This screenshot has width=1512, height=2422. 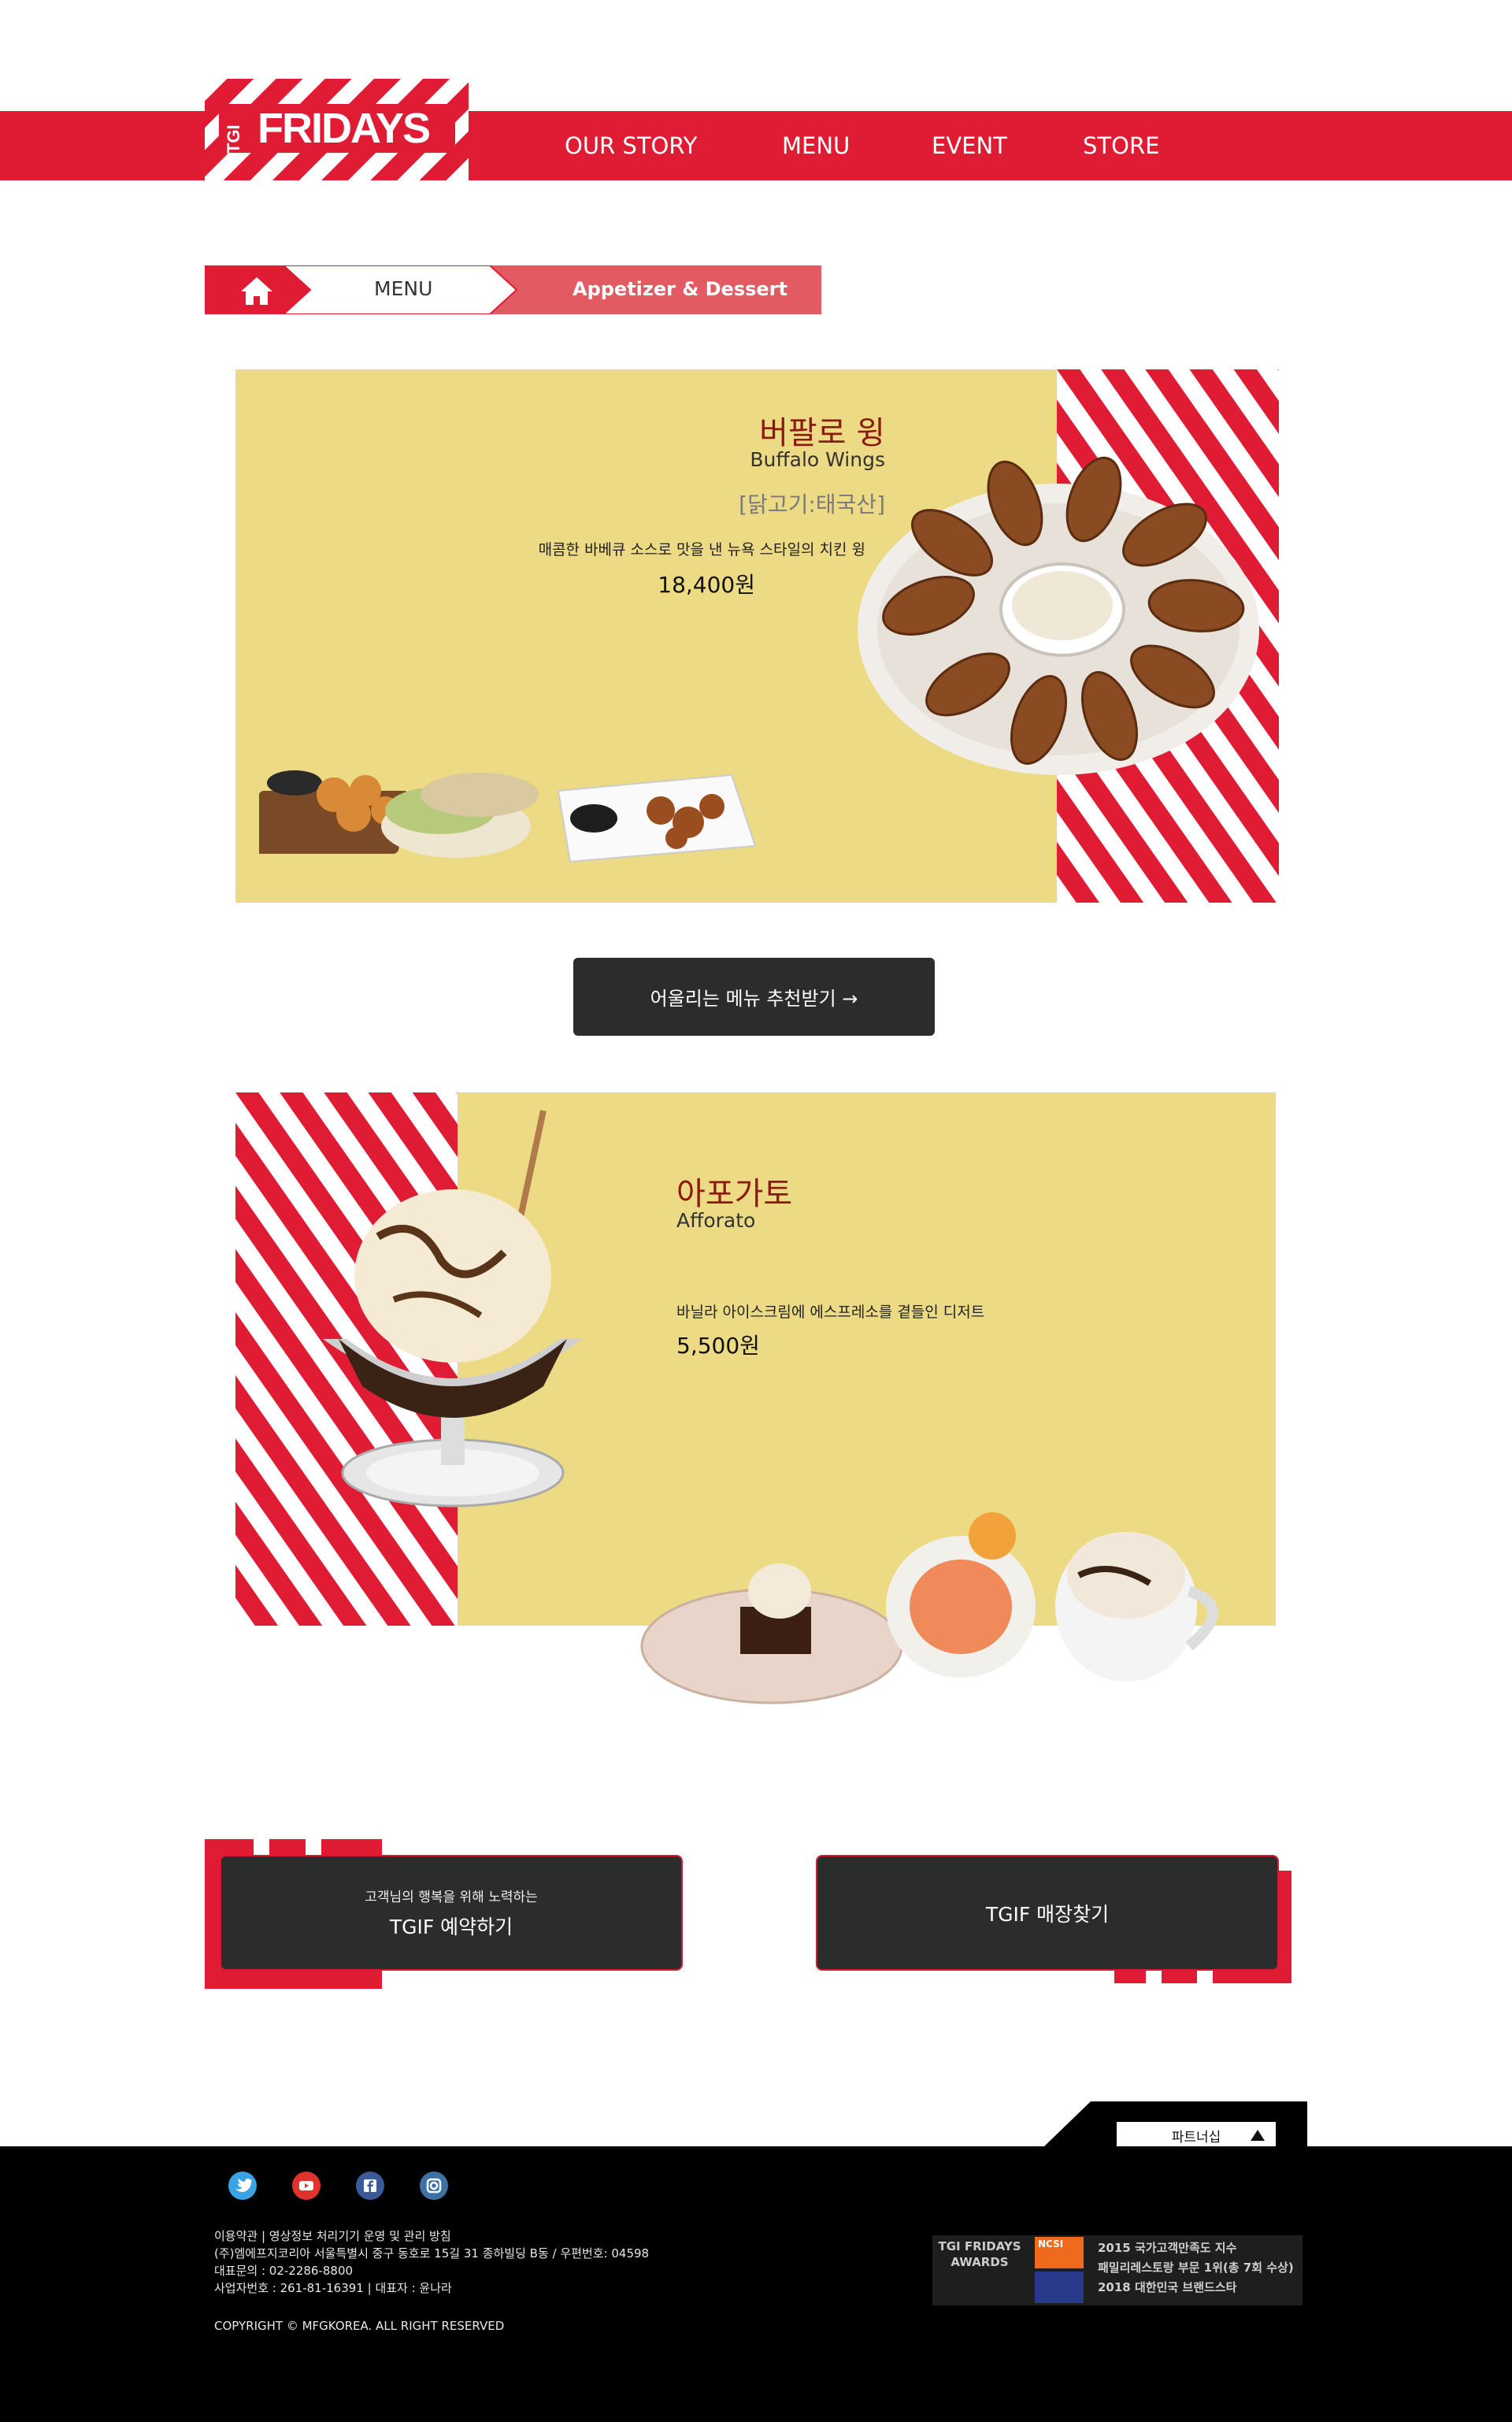 I want to click on awards-heading-1: TGI FRIDAYS, so click(x=979, y=2246).